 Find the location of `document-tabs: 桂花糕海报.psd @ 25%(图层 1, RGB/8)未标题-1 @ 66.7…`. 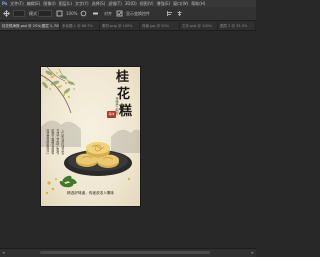

document-tabs: 桂花糕海报.psd @ 25%(图层 1, RGB/8)未标题-1 @ 66.7… is located at coordinates (128, 26).